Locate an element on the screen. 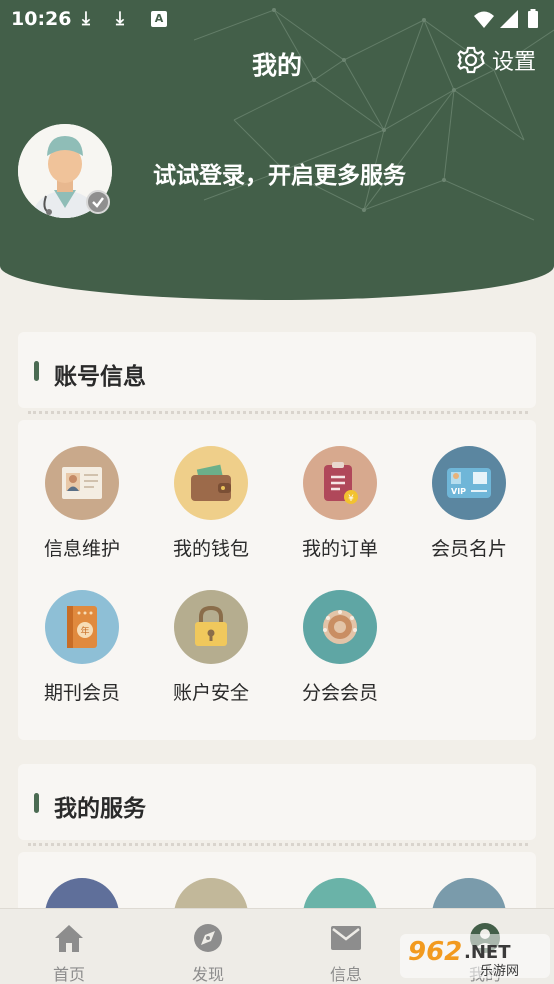 Image resolution: width=554 pixels, height=984 pixels. verified-badge-icon is located at coordinates (98, 202).